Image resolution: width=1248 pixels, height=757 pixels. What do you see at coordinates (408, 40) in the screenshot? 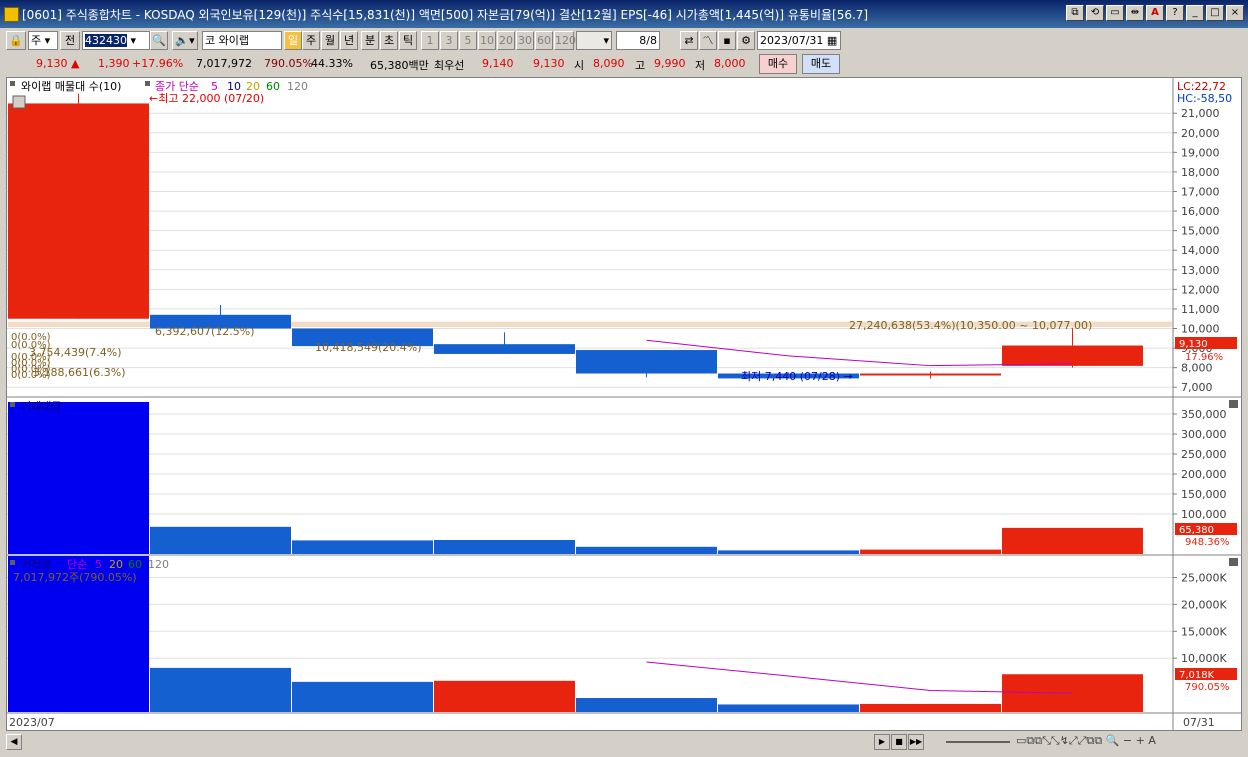
I see `period-tick: 틱` at bounding box center [408, 40].